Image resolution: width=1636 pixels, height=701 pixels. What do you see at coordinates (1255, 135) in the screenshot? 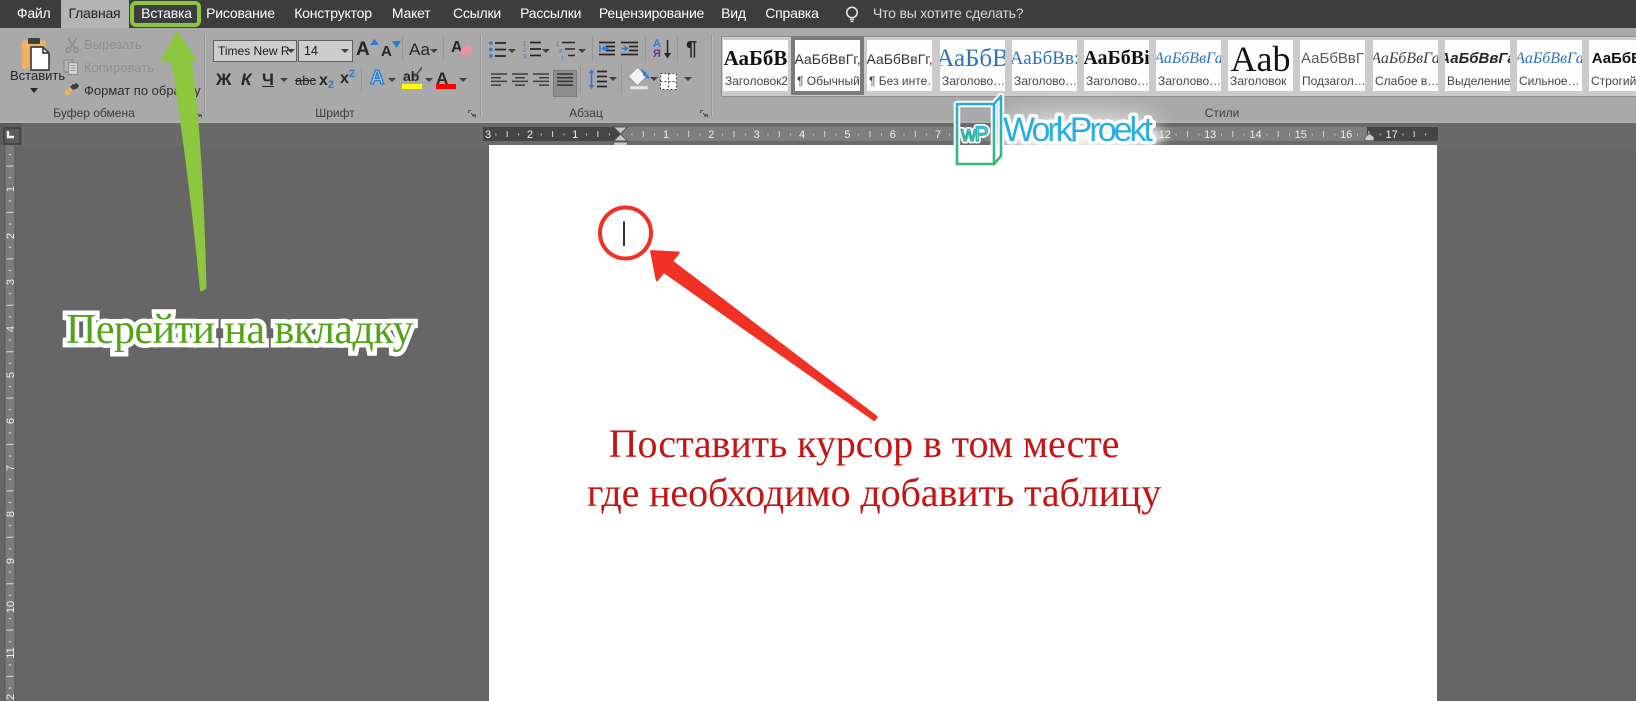
I see `svg-text: 14` at bounding box center [1255, 135].